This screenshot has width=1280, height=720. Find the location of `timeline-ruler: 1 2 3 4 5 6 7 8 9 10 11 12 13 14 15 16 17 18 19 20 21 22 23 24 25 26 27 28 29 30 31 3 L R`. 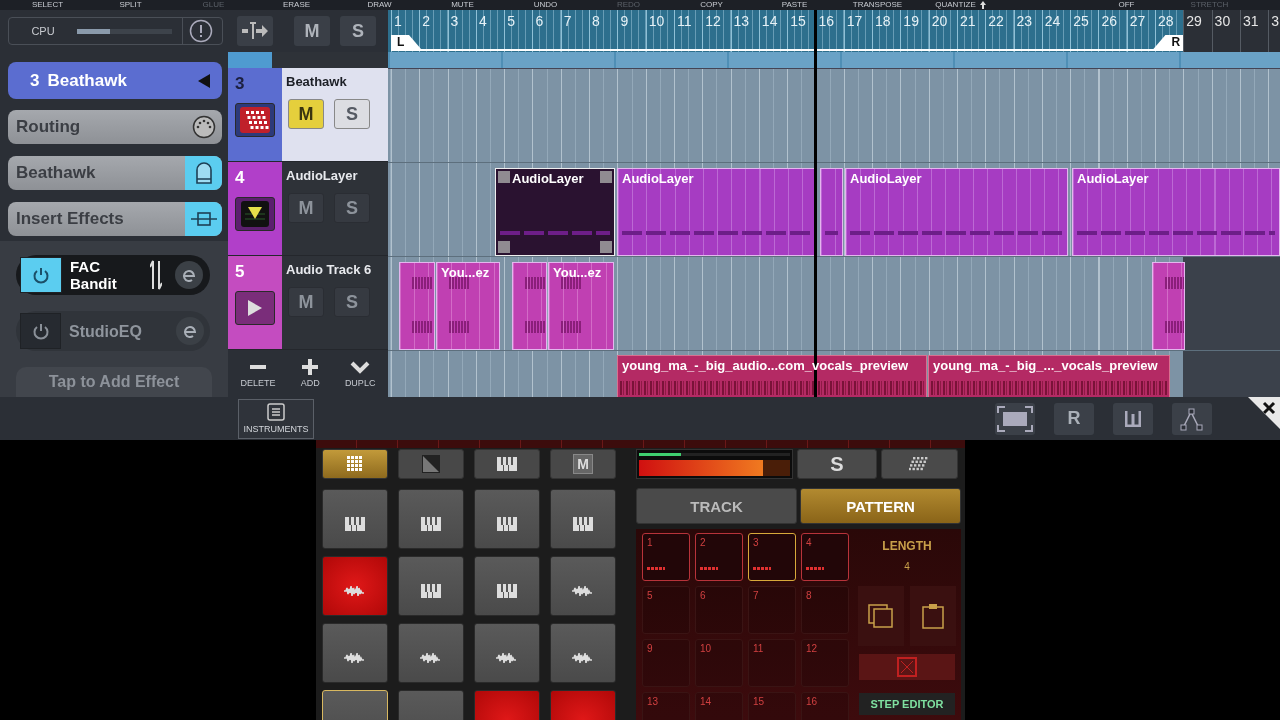

timeline-ruler: 1 2 3 4 5 6 7 8 9 10 11 12 13 14 15 16 17 18 19 20 21 22 23 24 25 26 27 28 29 30 31 3 L R is located at coordinates (834, 31).